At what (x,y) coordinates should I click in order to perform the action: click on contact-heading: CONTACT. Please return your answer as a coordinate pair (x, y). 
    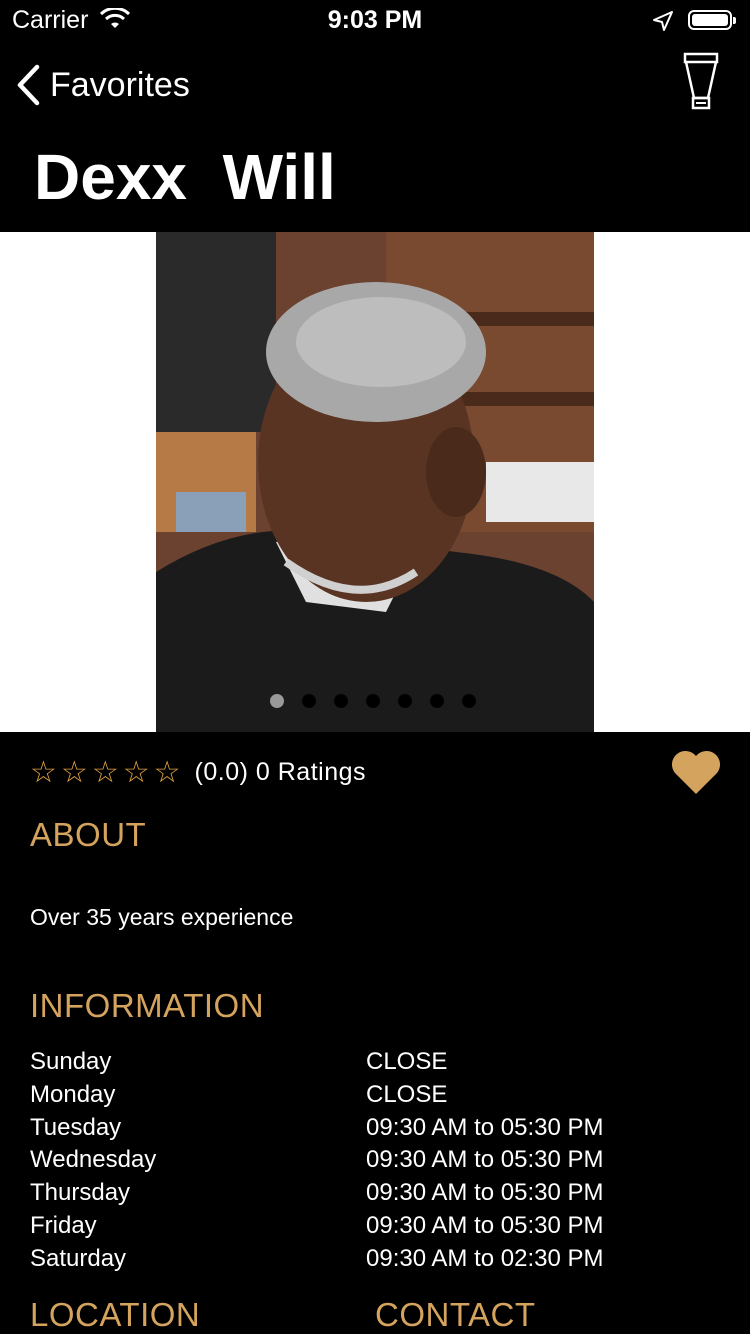
    Looking at the image, I should click on (455, 1315).